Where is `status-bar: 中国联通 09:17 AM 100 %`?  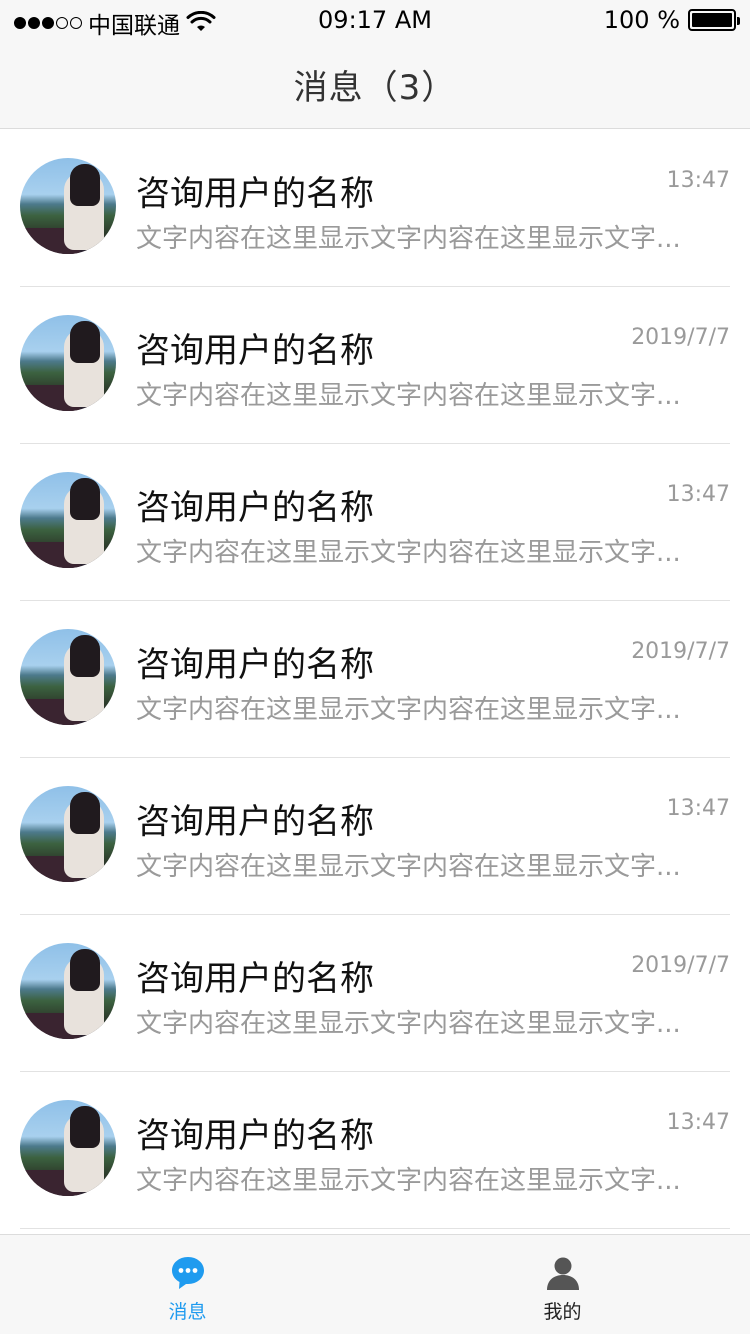 status-bar: 中国联通 09:17 AM 100 % is located at coordinates (375, 20).